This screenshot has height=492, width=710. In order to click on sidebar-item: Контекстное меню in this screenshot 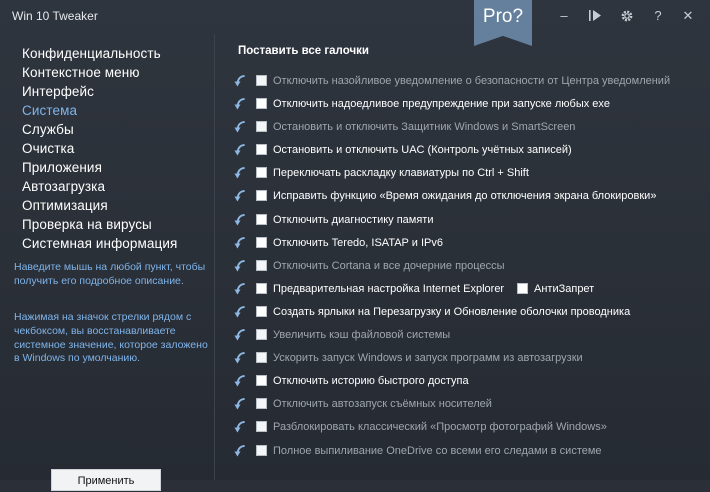, I will do `click(99, 72)`.